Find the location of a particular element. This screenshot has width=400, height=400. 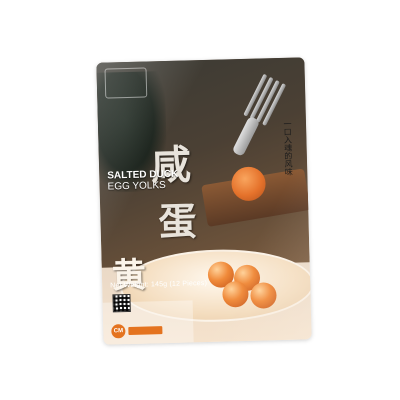

brand-logo-icon: CM is located at coordinates (118, 331).